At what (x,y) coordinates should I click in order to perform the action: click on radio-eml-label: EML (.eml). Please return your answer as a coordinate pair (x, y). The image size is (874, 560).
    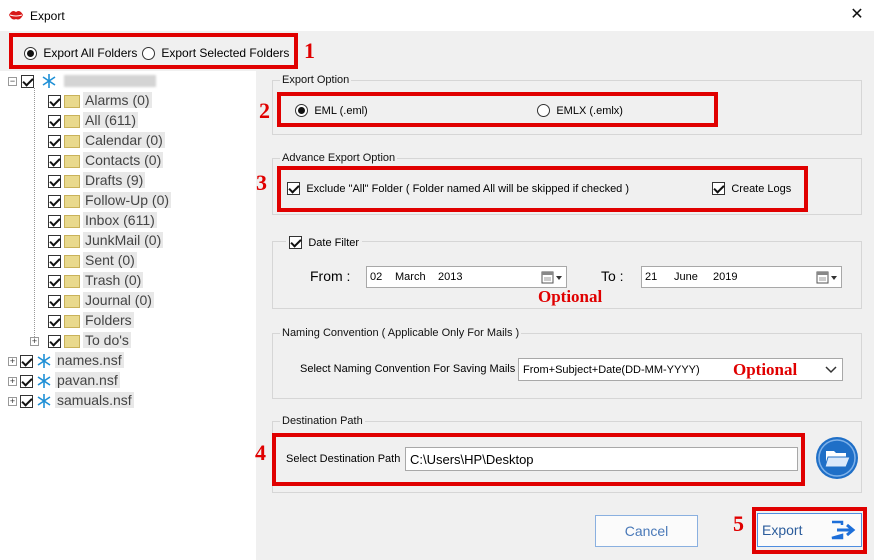
    Looking at the image, I should click on (341, 111).